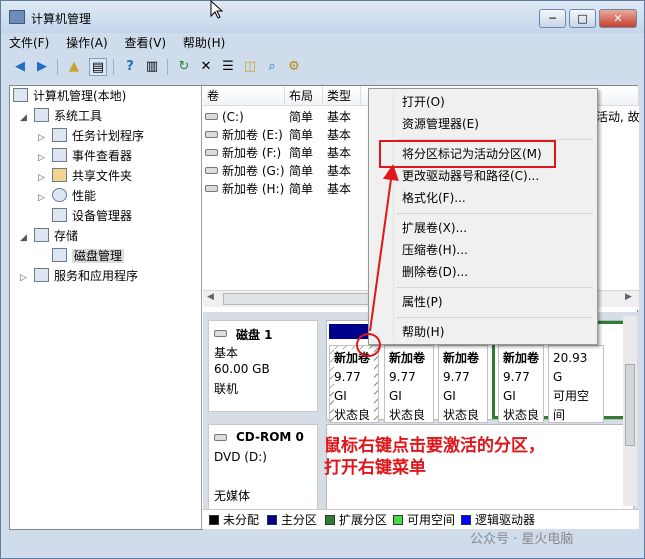 The image size is (645, 559). I want to click on mouse-cursor-icon, so click(217, 9).